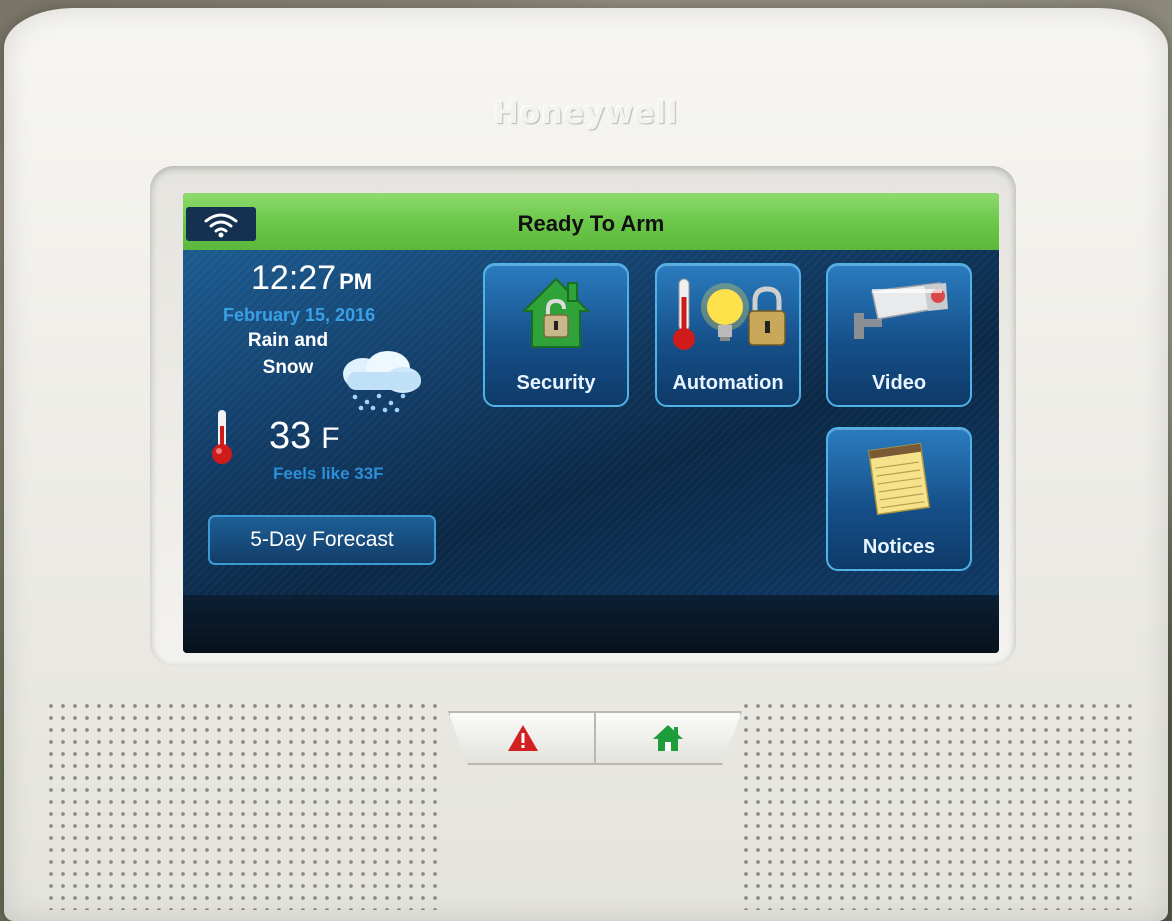 This screenshot has height=921, width=1172. I want to click on temperature: 33 F, so click(304, 436).